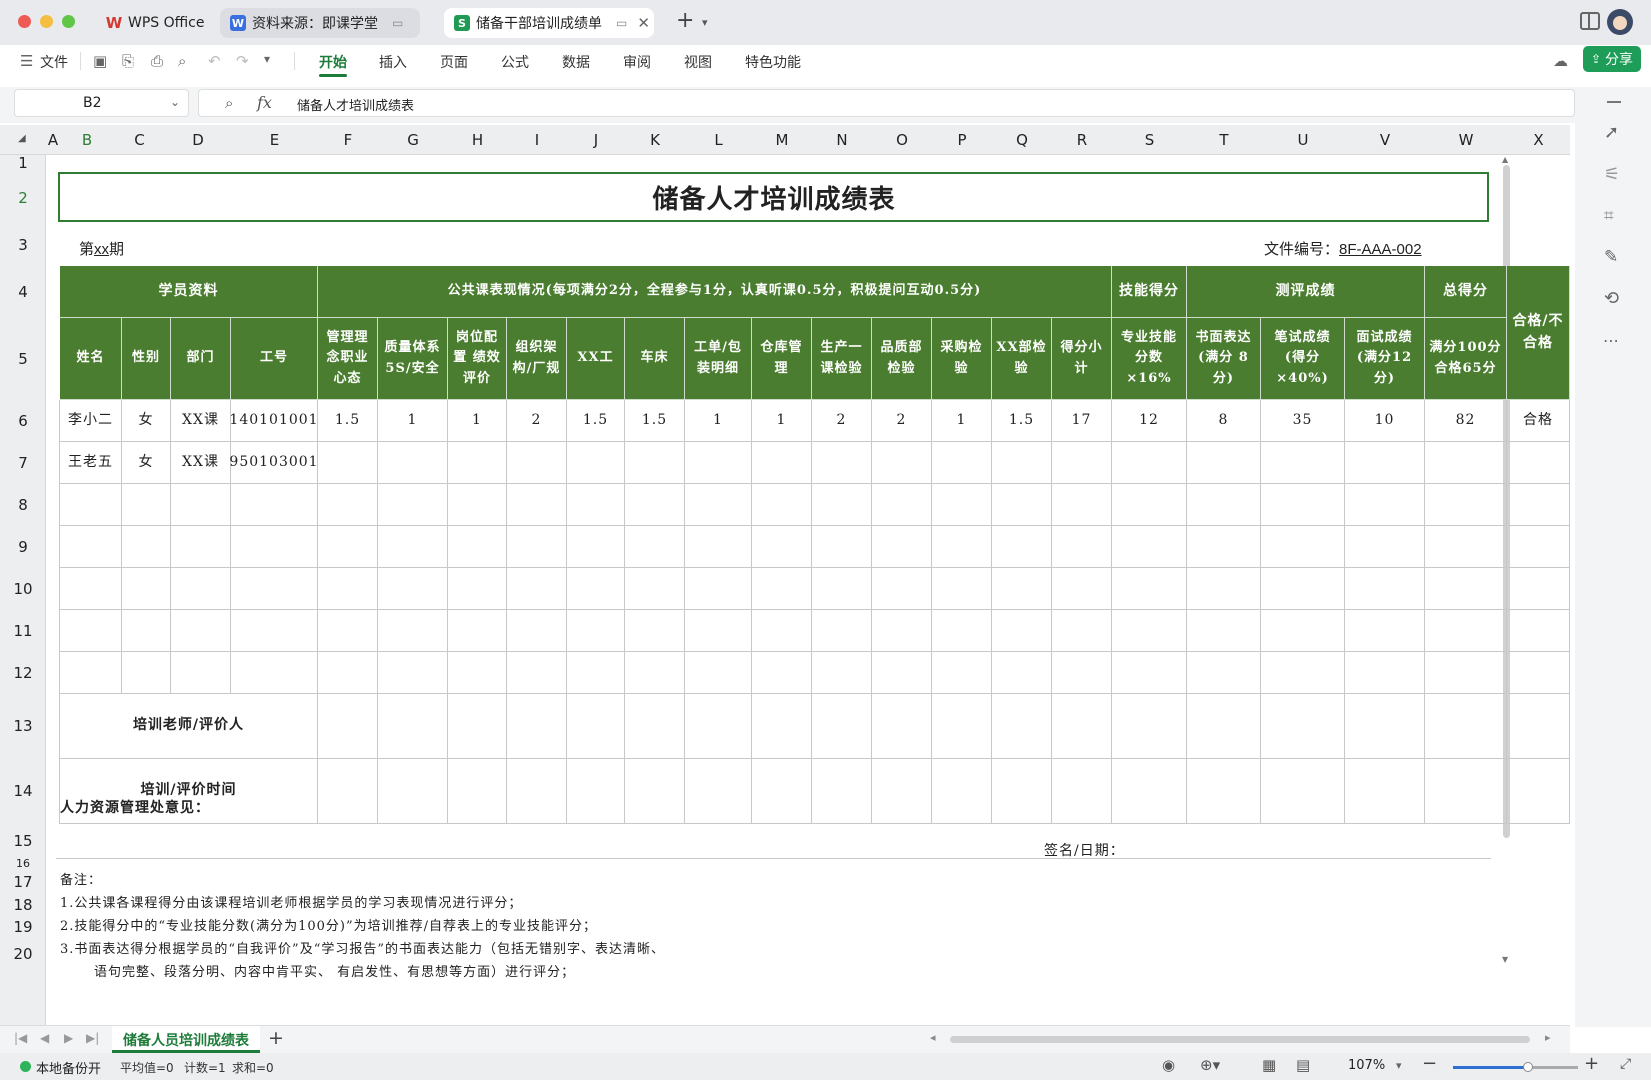 Image resolution: width=1651 pixels, height=1080 pixels. Describe the element at coordinates (1303, 359) in the screenshot. I see `column-header-cell: 笔试成绩(得分×40%)` at that location.